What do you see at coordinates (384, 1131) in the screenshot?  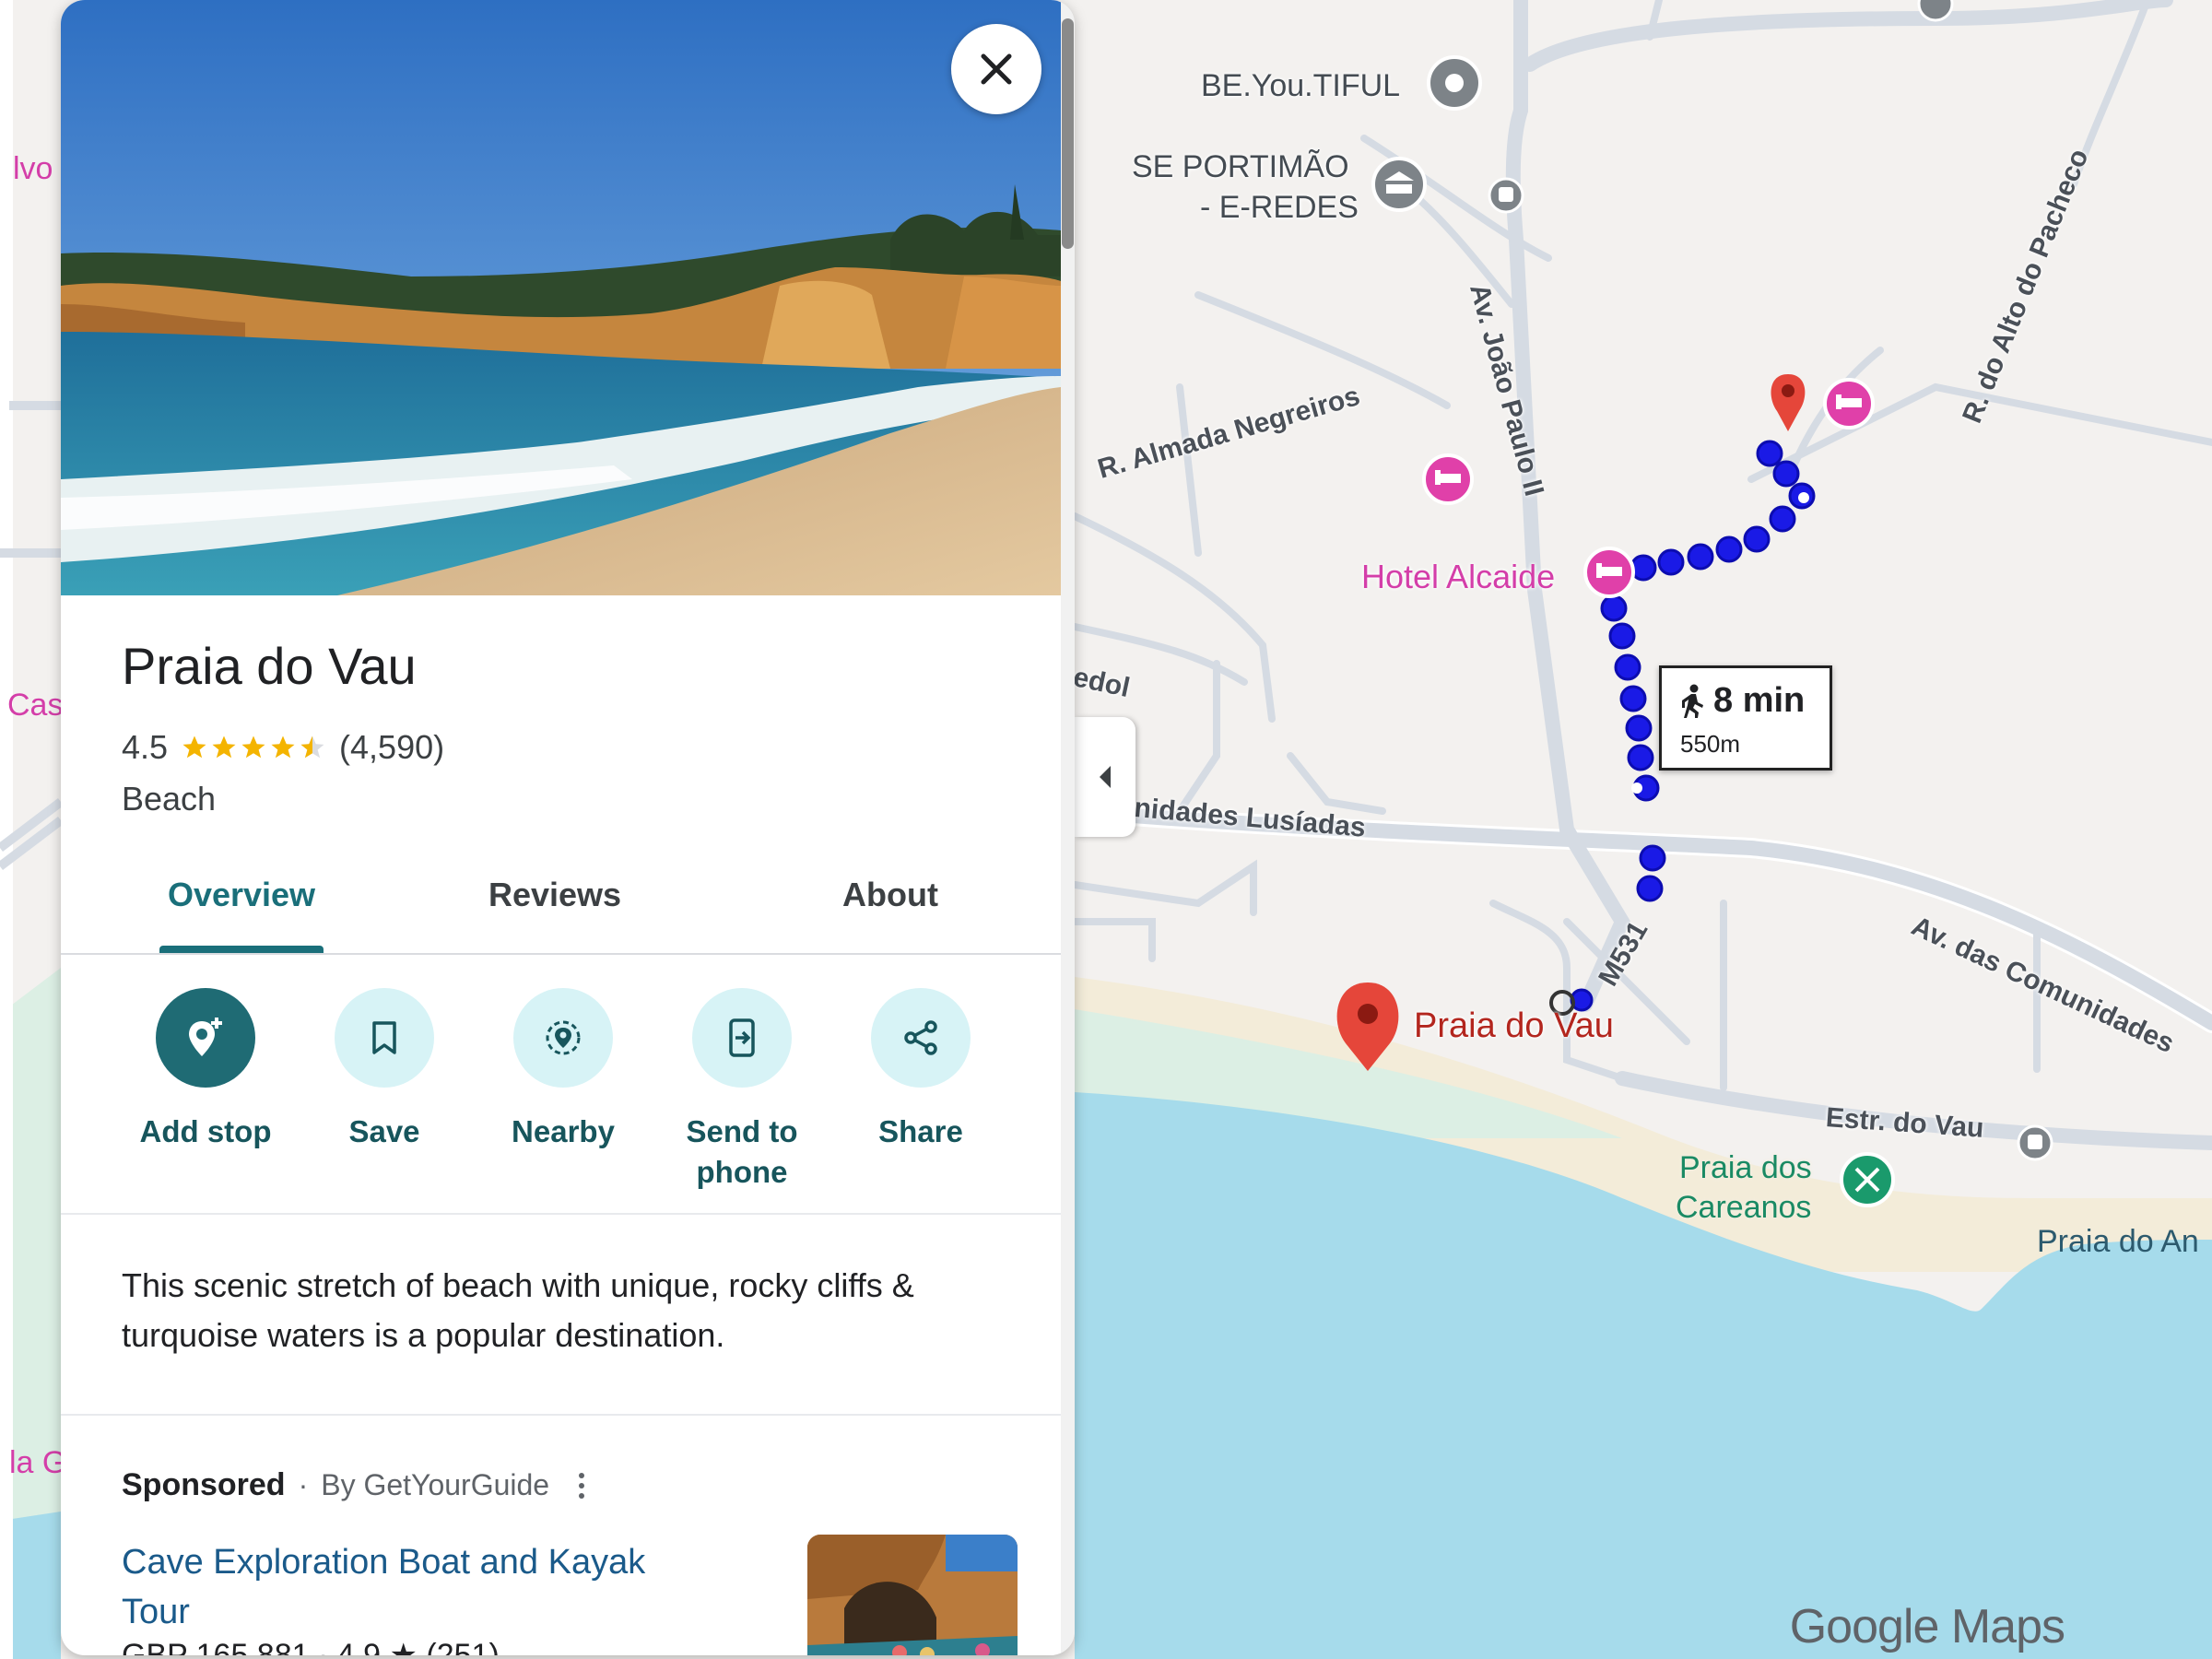 I see `save-label: Save` at bounding box center [384, 1131].